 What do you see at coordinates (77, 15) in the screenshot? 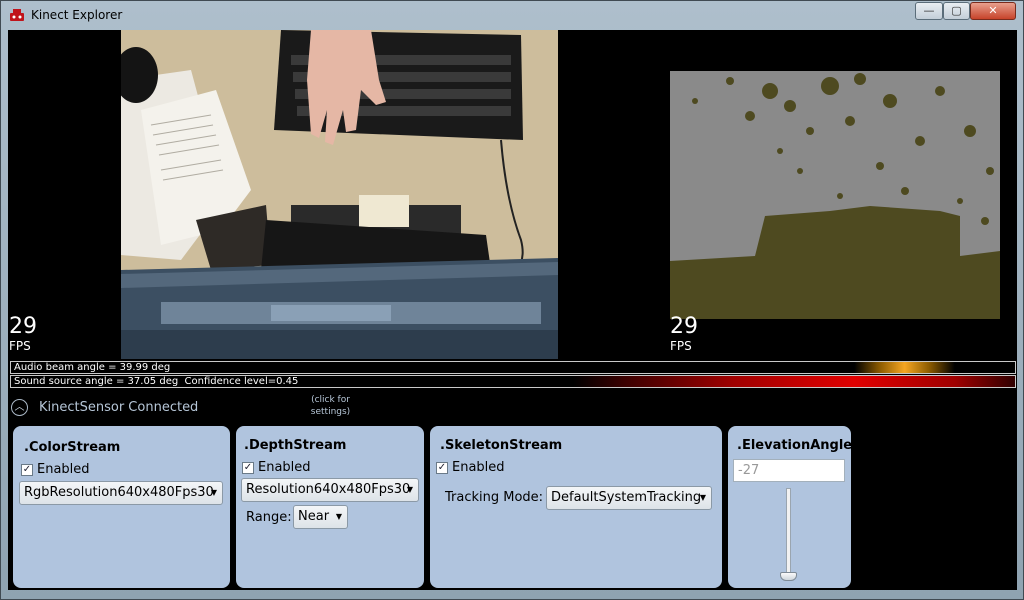
I see `window-title: Kinect Explorer` at bounding box center [77, 15].